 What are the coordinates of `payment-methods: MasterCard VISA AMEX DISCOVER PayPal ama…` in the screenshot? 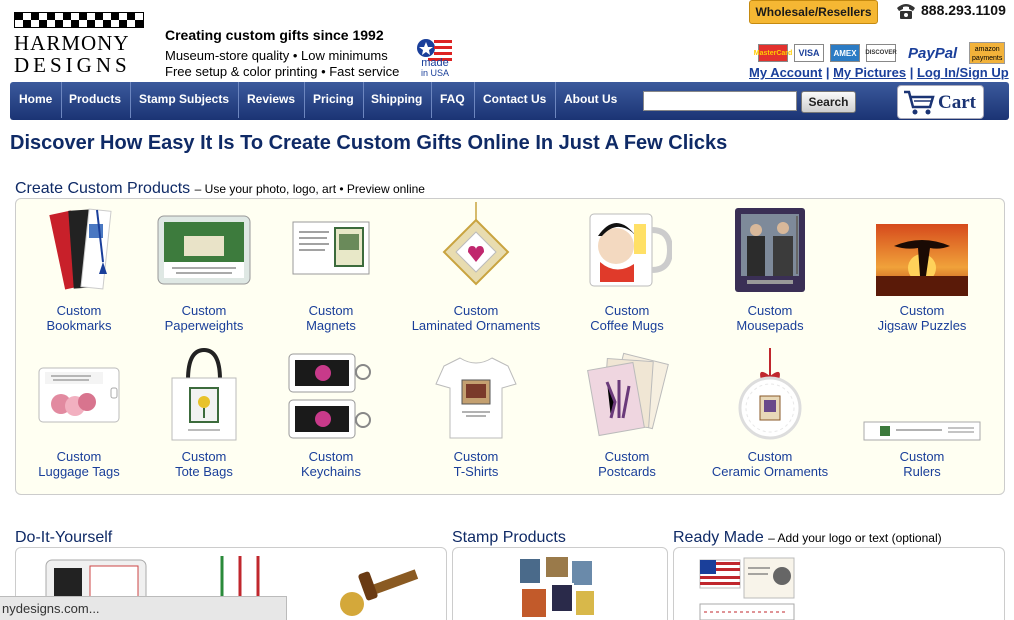 It's located at (880, 53).